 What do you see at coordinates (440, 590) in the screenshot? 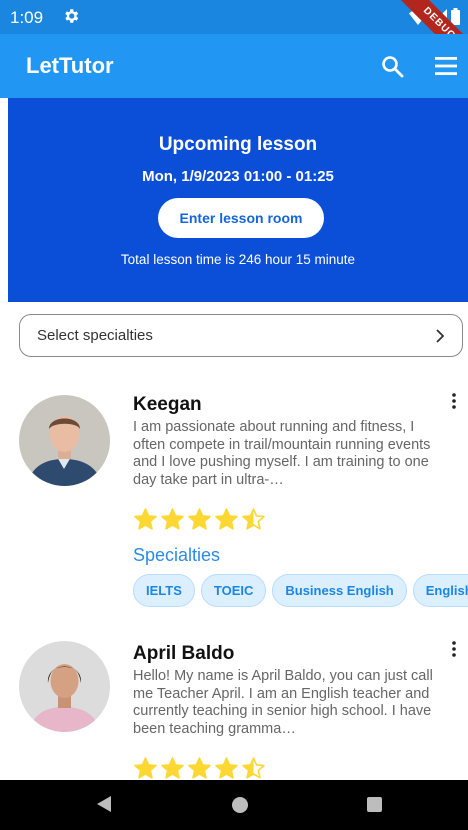
I see `specialty-chip-english: English` at bounding box center [440, 590].